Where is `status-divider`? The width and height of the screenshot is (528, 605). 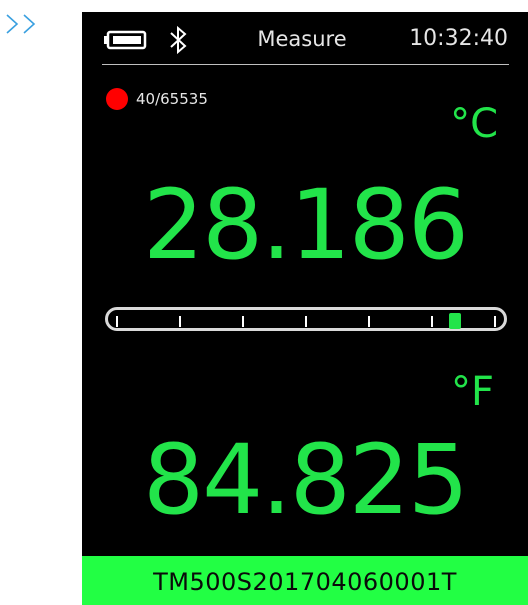 status-divider is located at coordinates (305, 64).